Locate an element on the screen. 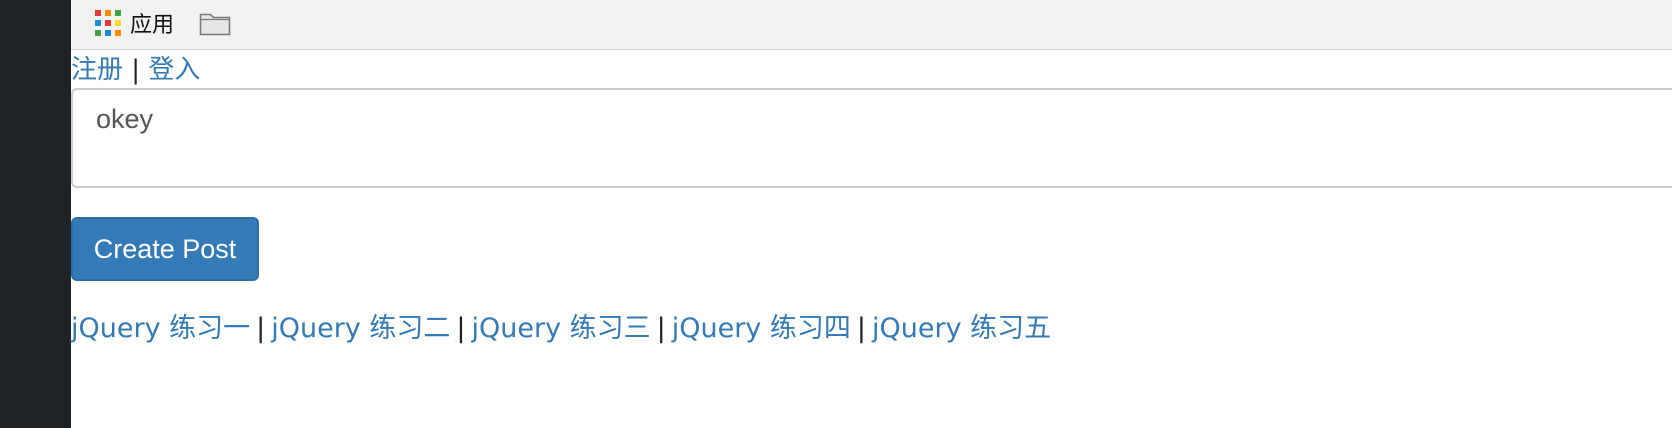 The height and width of the screenshot is (428, 1672). apps-label: 应用 is located at coordinates (152, 25).